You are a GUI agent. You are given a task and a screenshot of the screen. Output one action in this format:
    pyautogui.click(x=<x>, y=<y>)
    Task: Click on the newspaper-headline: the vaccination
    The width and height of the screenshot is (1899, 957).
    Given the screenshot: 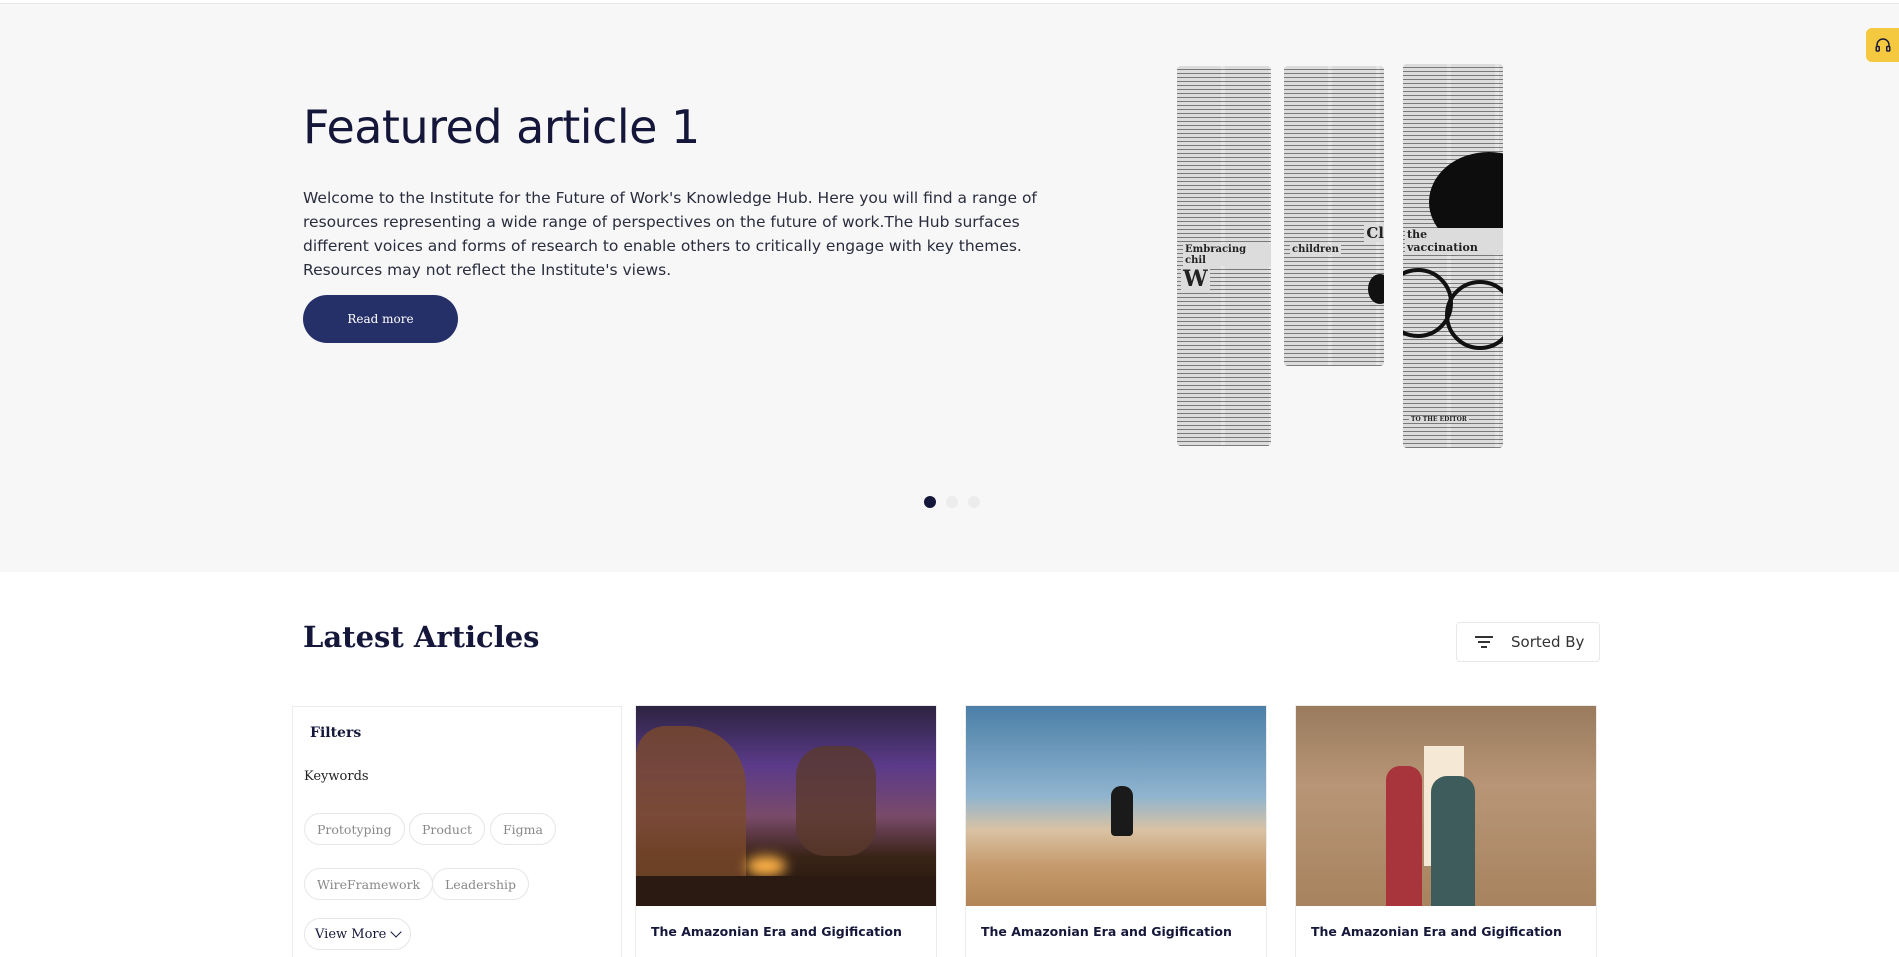 What is the action you would take?
    pyautogui.click(x=1454, y=241)
    